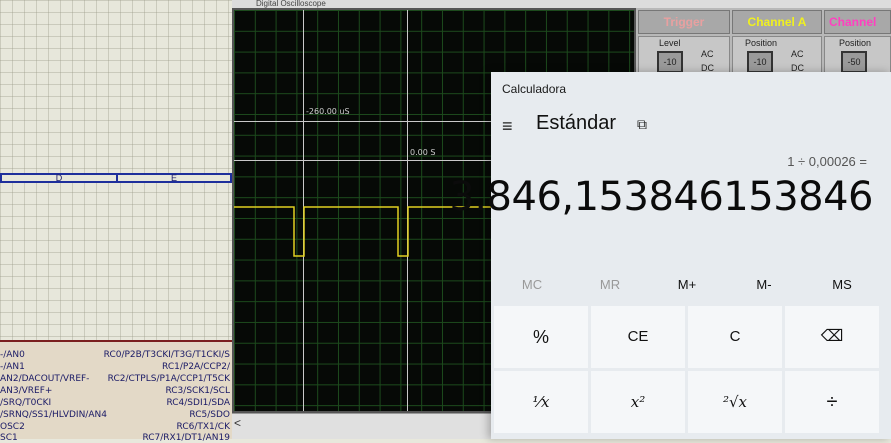 The height and width of the screenshot is (443, 891). Describe the element at coordinates (855, 43) in the screenshot. I see `channel-b-position-label: Position` at that location.